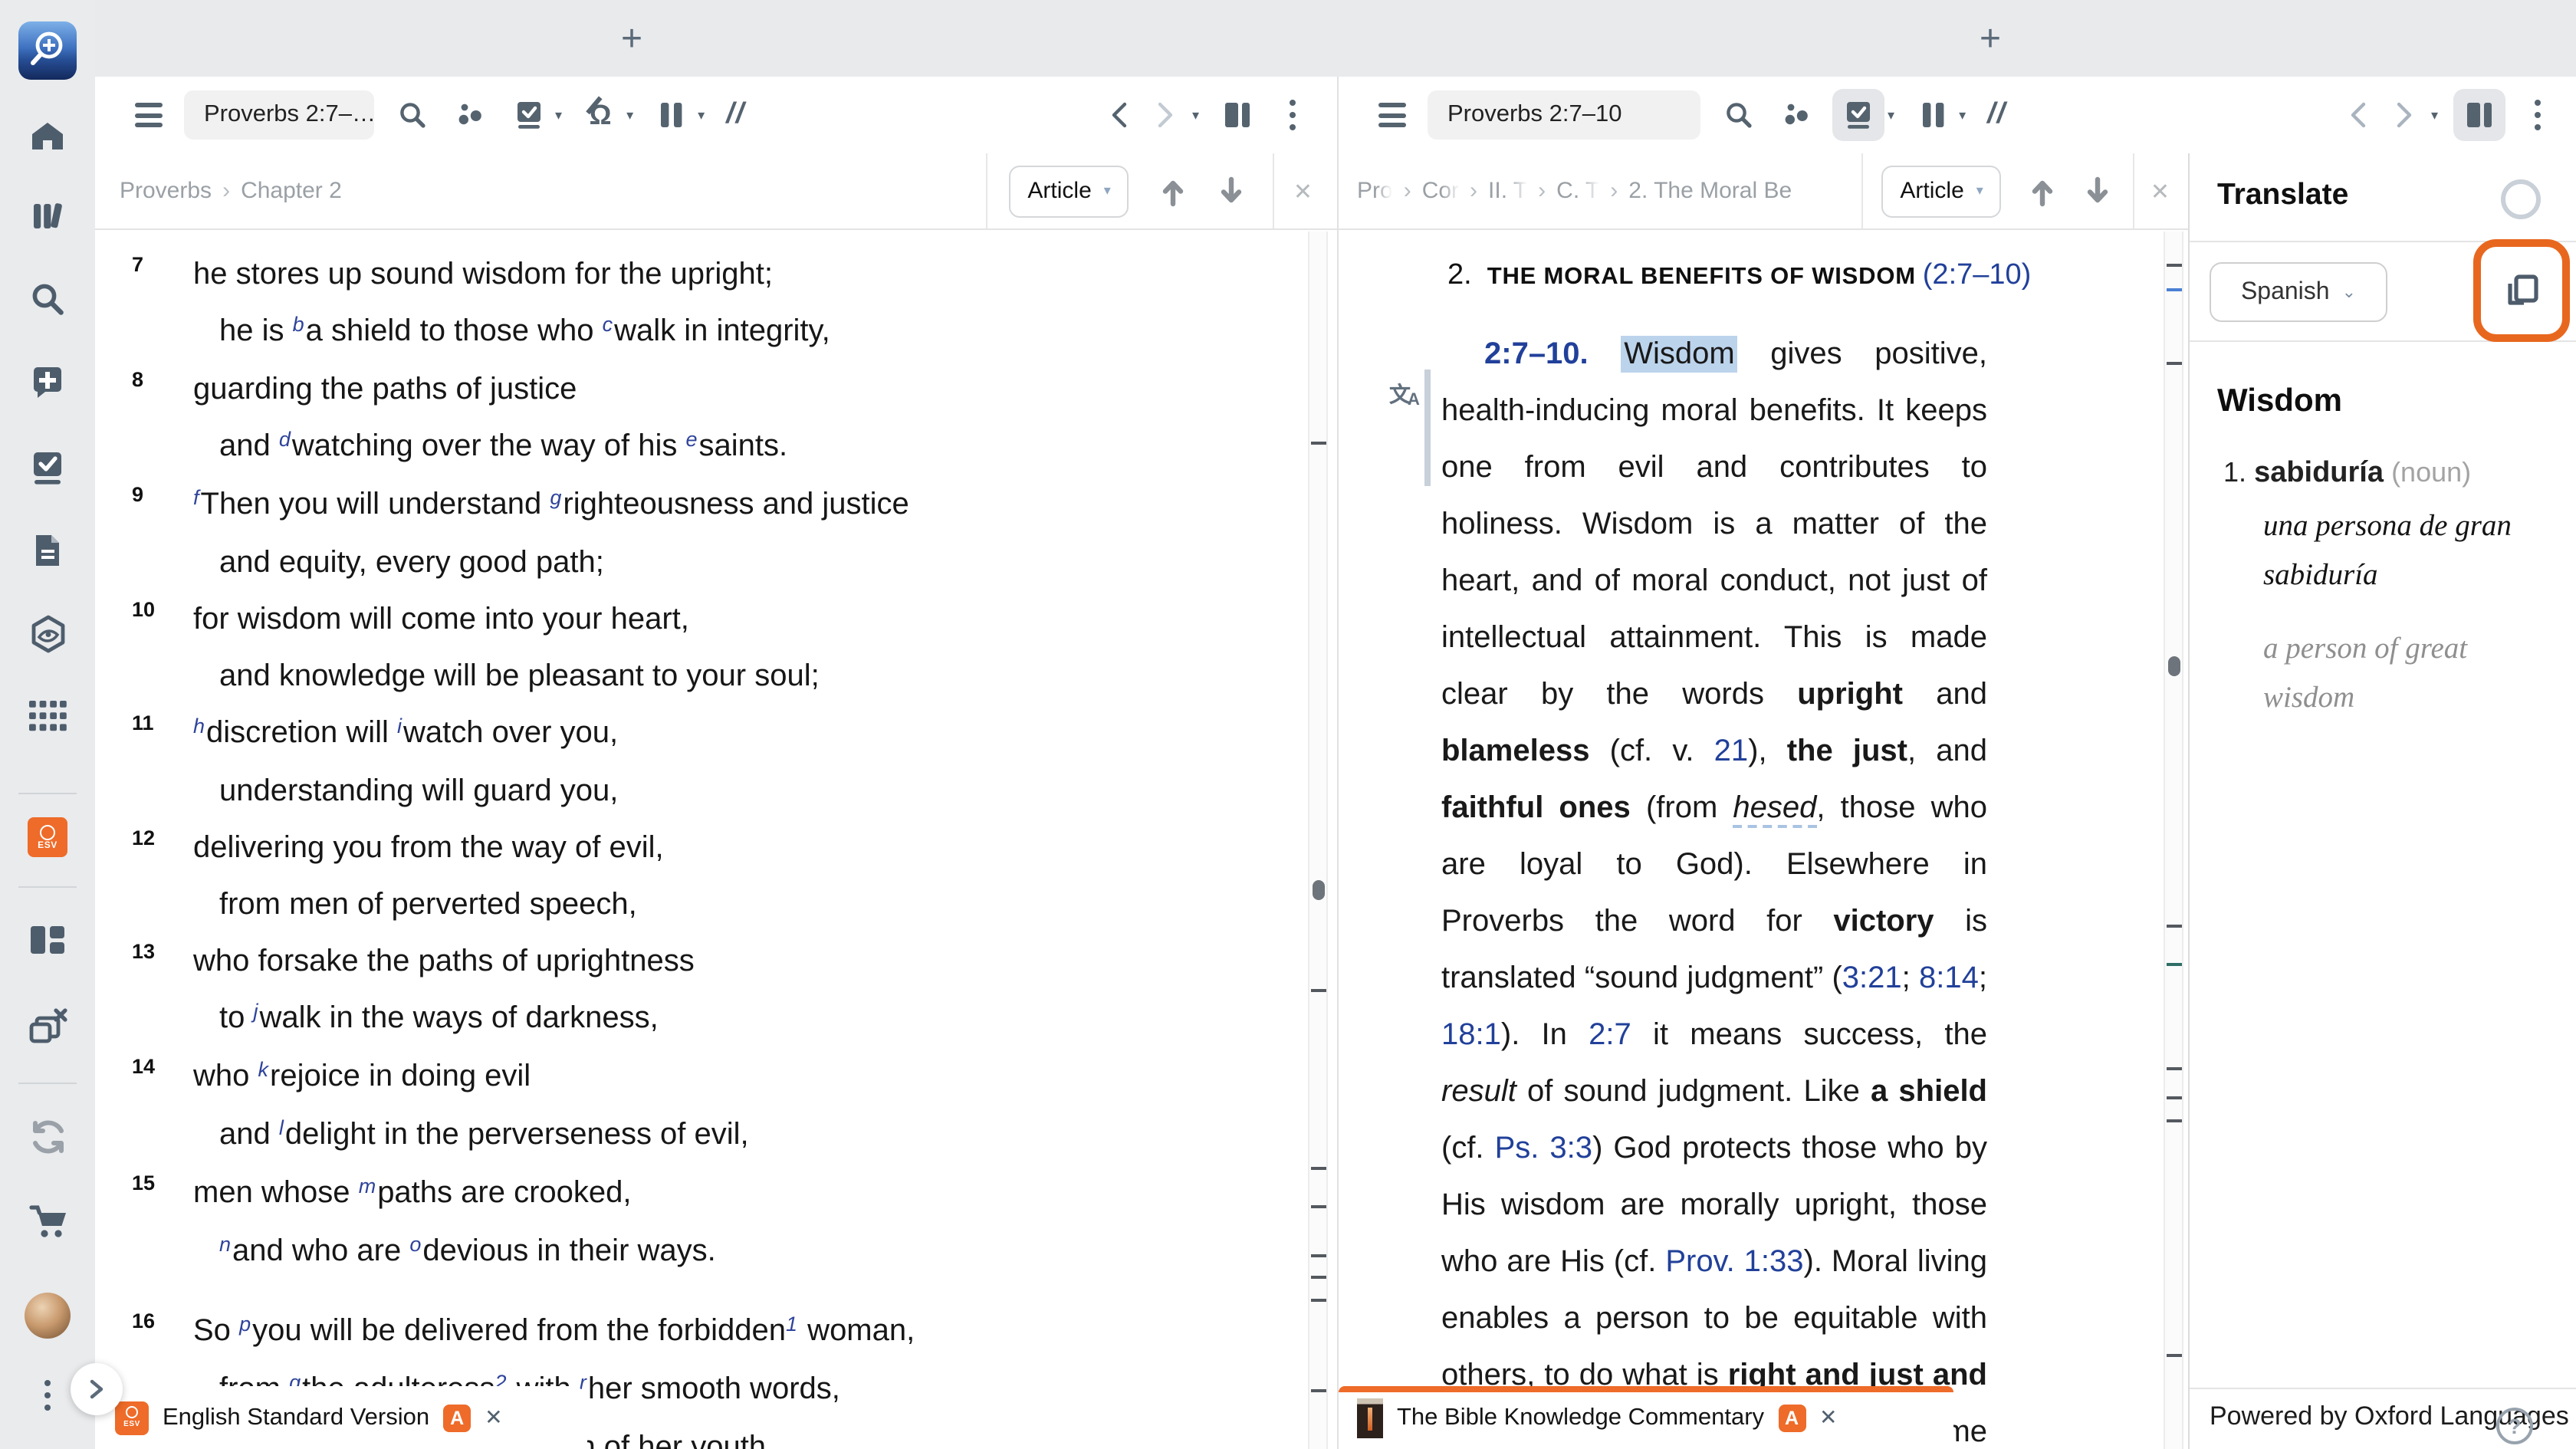 This screenshot has width=2576, height=1449. I want to click on footnote-marker: g, so click(555, 498).